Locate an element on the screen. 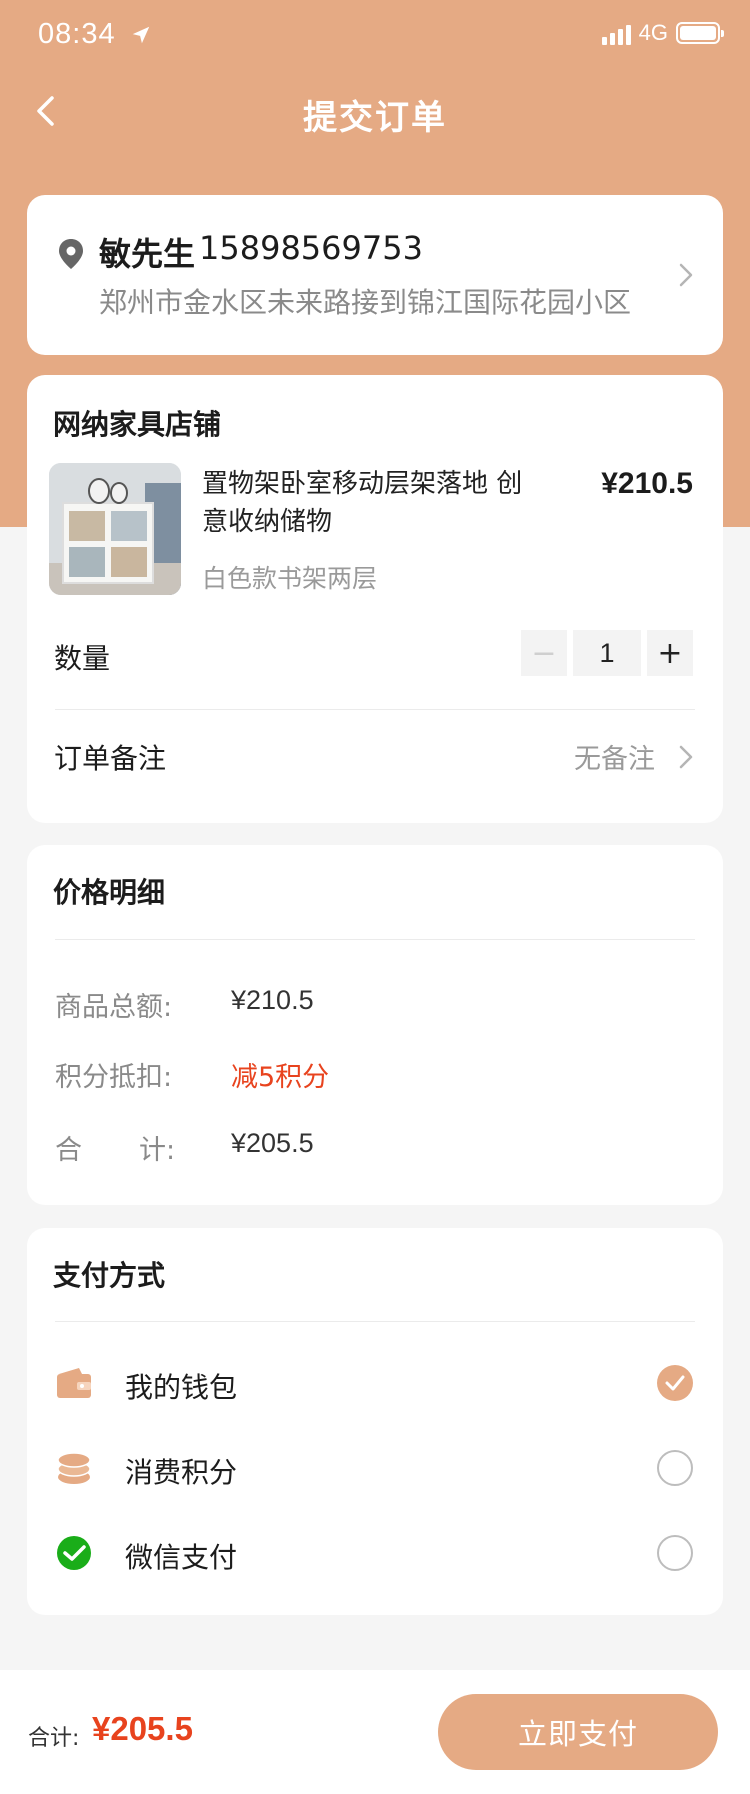 This screenshot has width=750, height=1794. product-price: ¥210.5 is located at coordinates (647, 483).